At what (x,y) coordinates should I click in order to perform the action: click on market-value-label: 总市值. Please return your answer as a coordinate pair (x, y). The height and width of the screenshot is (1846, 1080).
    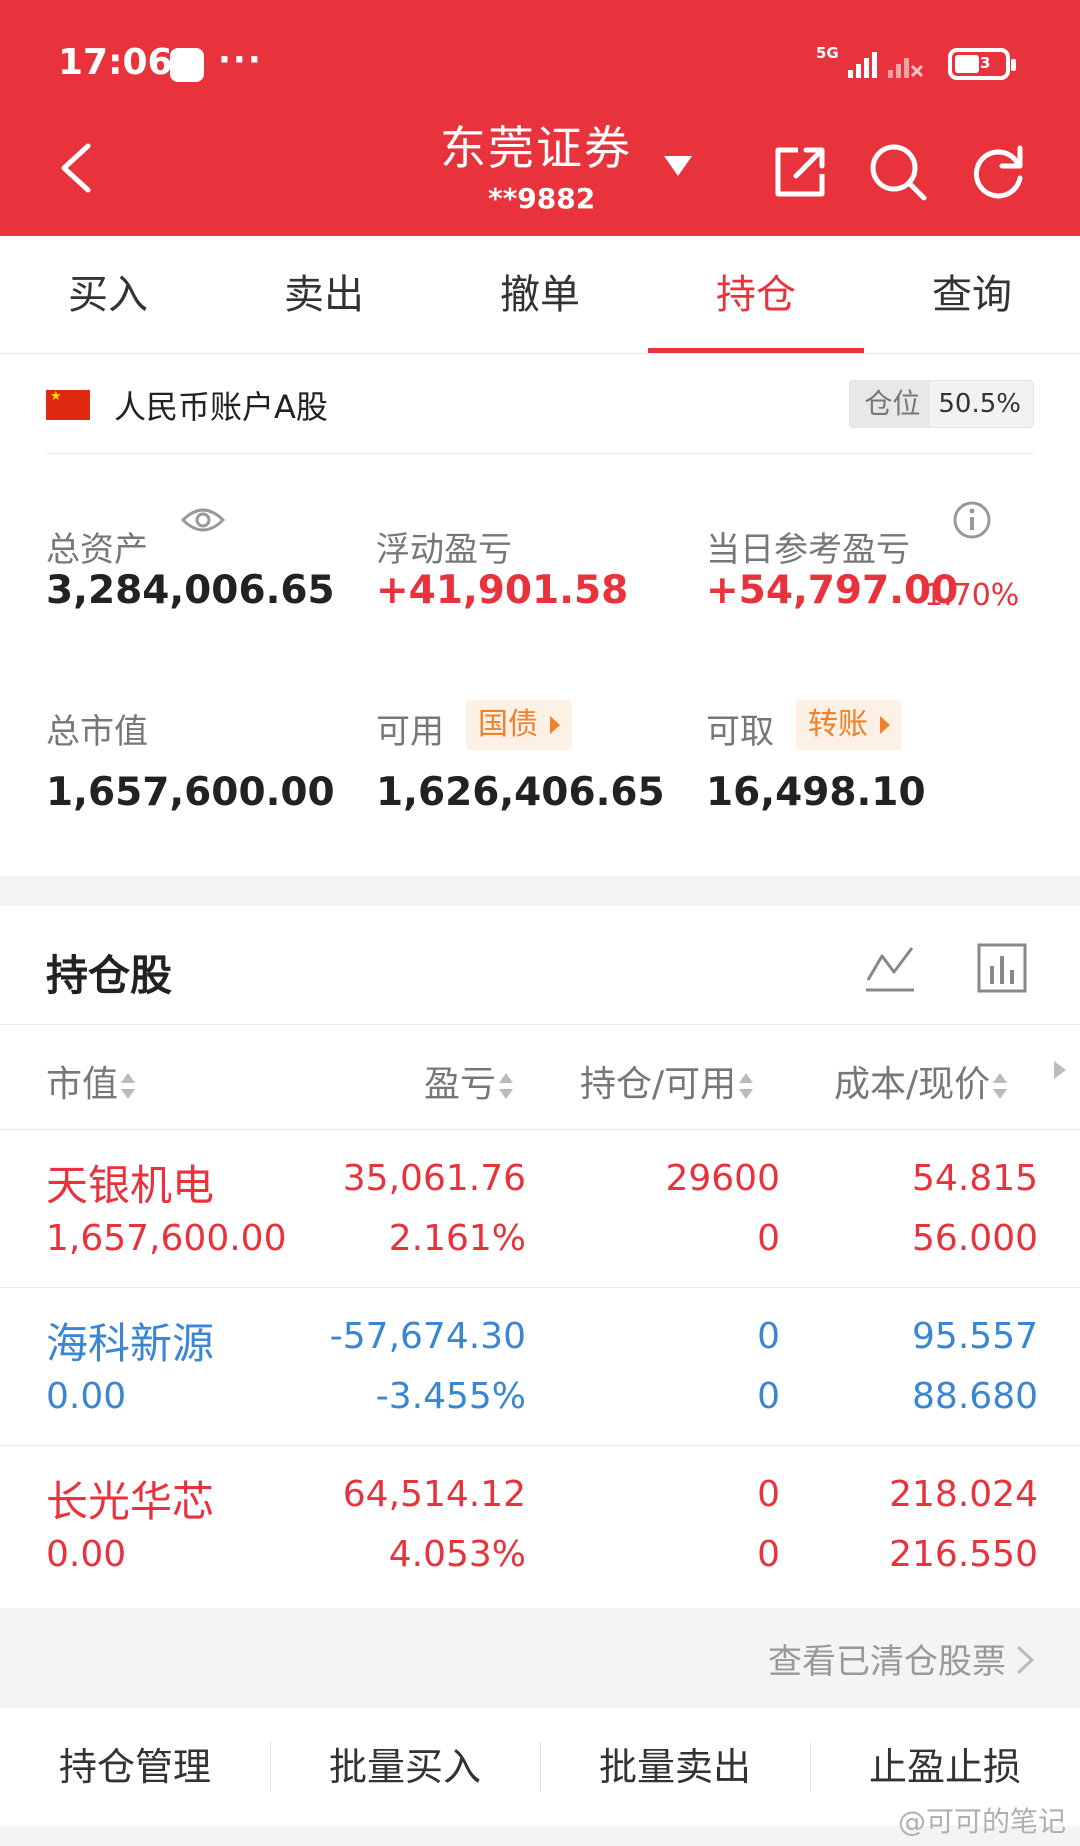
    Looking at the image, I should click on (97, 732).